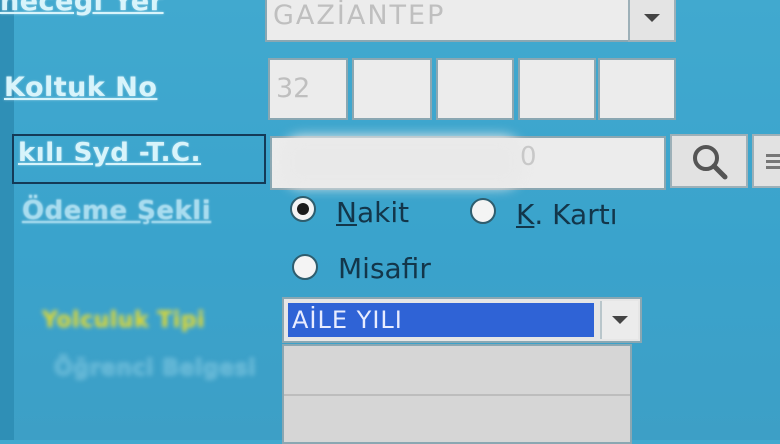 The height and width of the screenshot is (444, 780). I want to click on redacted-overlay, so click(402, 162).